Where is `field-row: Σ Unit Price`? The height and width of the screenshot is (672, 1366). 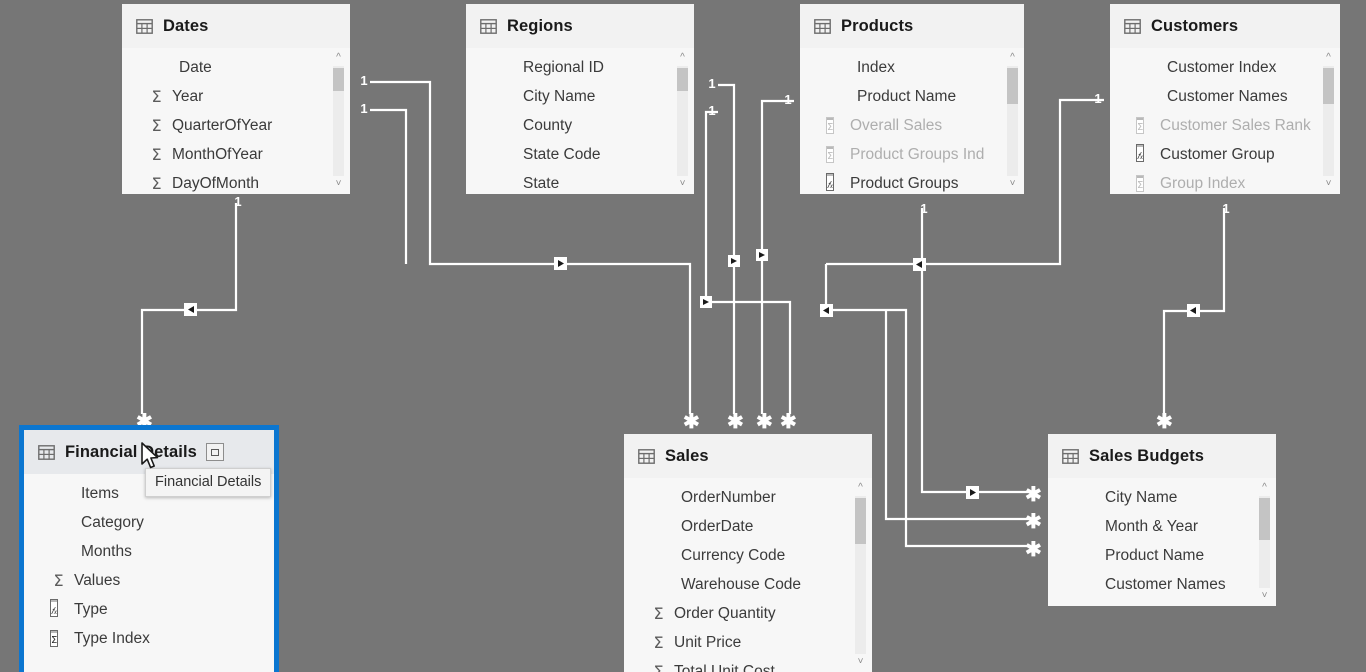 field-row: Σ Unit Price is located at coordinates (748, 642).